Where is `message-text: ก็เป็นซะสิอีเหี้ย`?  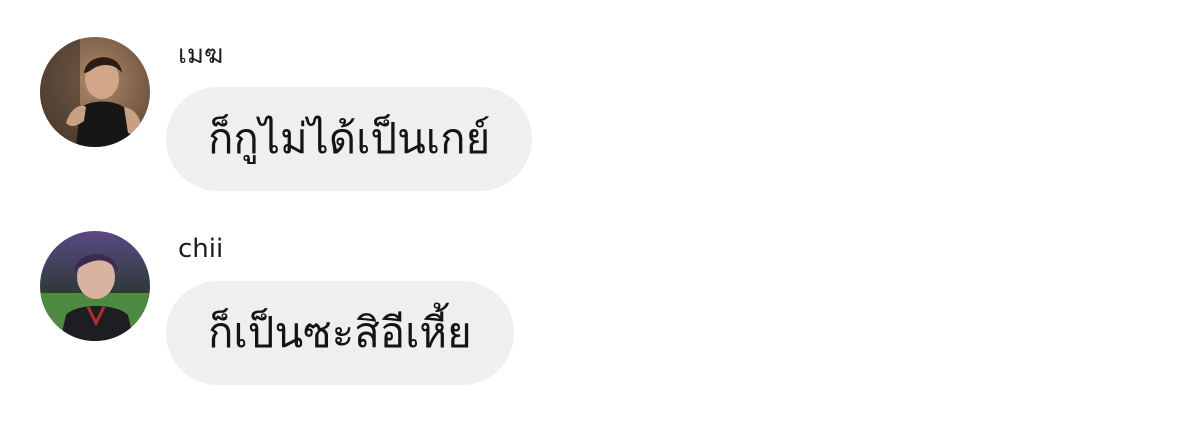
message-text: ก็เป็นซะสิอีเหี้ย is located at coordinates (340, 332).